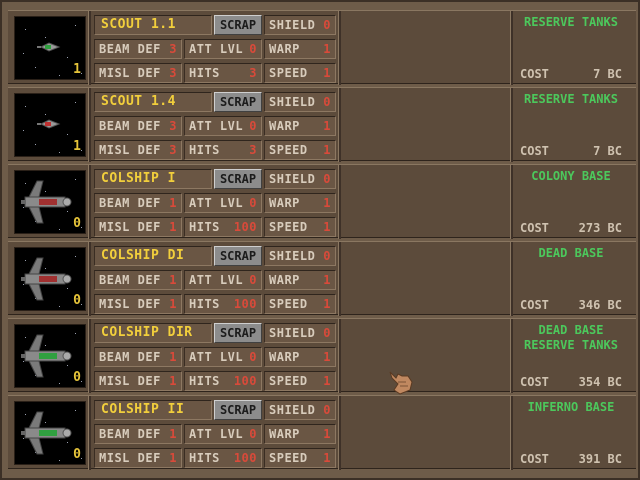  Describe the element at coordinates (173, 150) in the screenshot. I see `misl-def-stat-value: 3` at that location.